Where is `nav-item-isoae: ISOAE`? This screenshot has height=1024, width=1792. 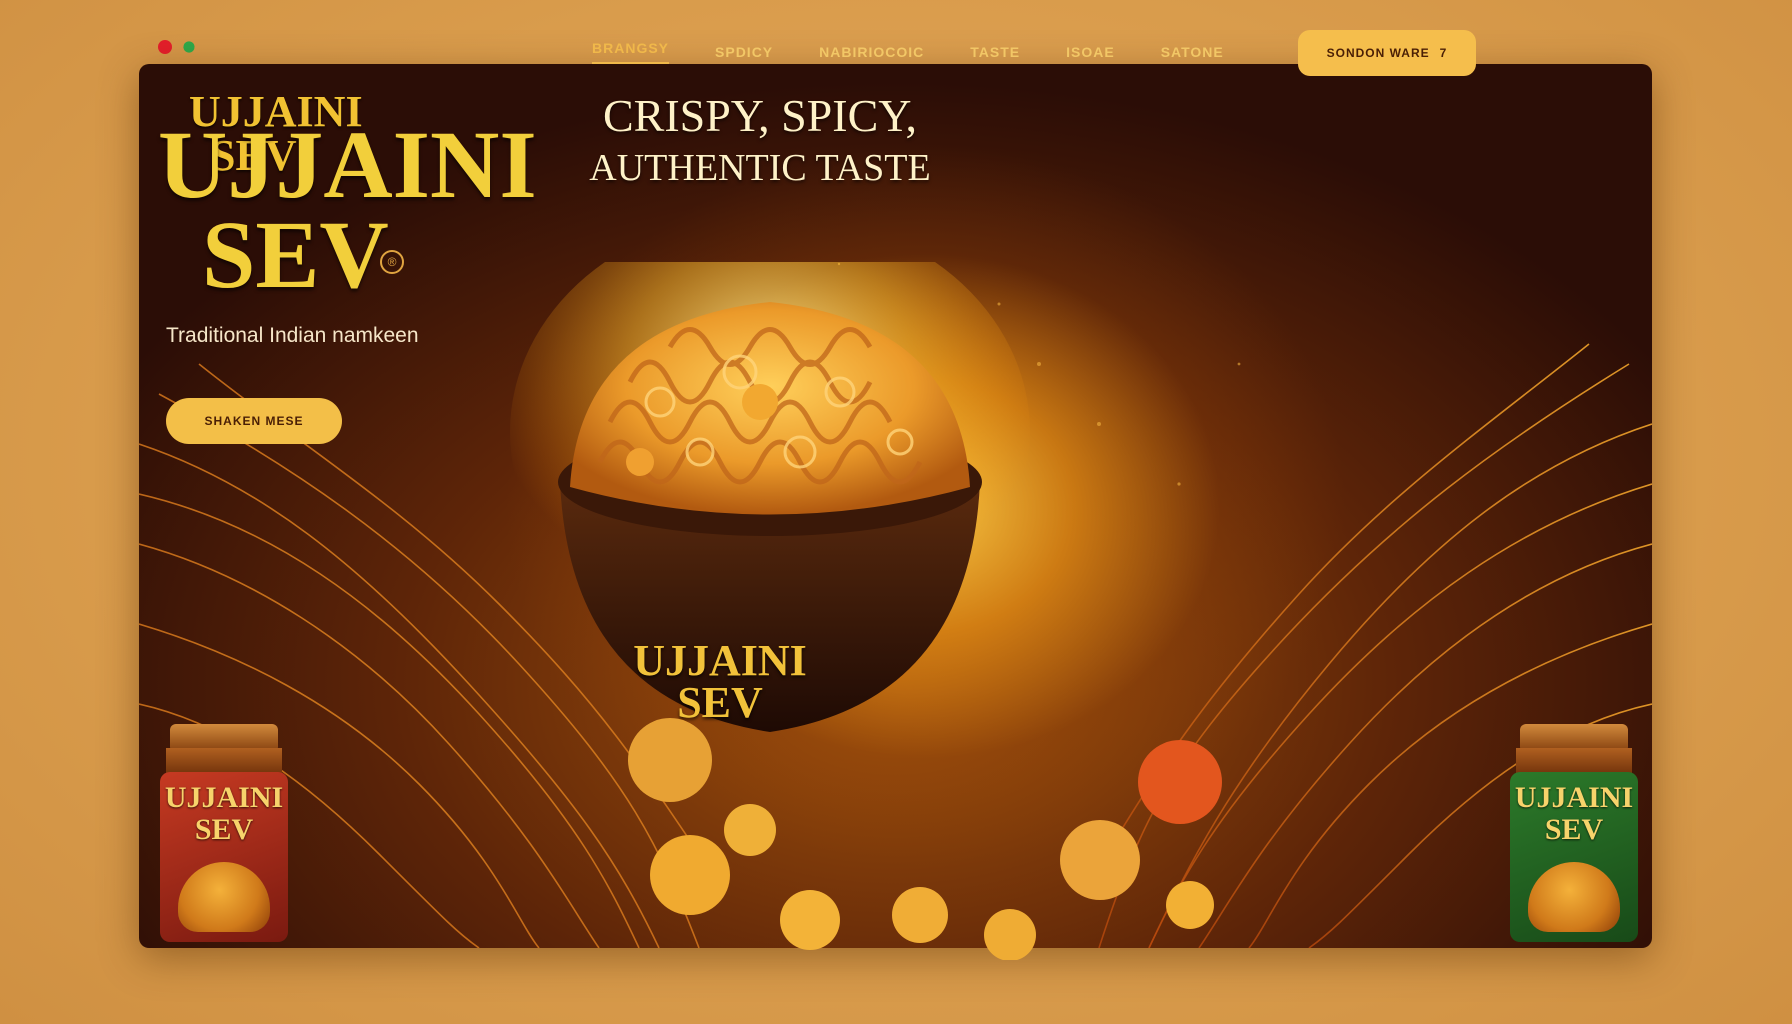 nav-item-isoae: ISOAE is located at coordinates (1090, 52).